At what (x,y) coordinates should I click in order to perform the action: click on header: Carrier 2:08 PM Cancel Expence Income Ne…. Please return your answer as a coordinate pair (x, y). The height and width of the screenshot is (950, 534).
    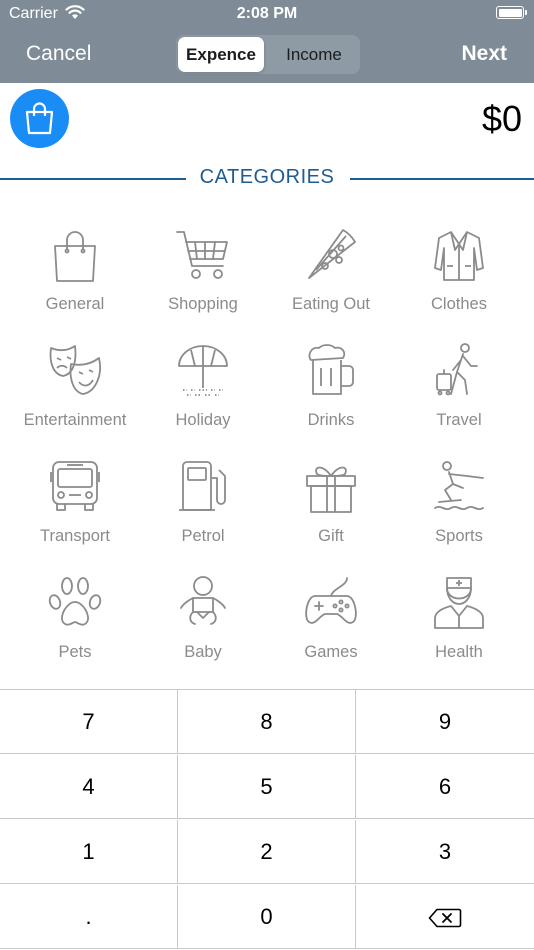
    Looking at the image, I should click on (267, 41).